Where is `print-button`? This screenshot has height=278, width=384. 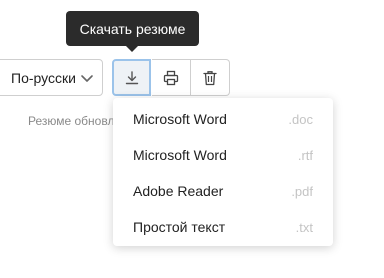 print-button is located at coordinates (171, 77).